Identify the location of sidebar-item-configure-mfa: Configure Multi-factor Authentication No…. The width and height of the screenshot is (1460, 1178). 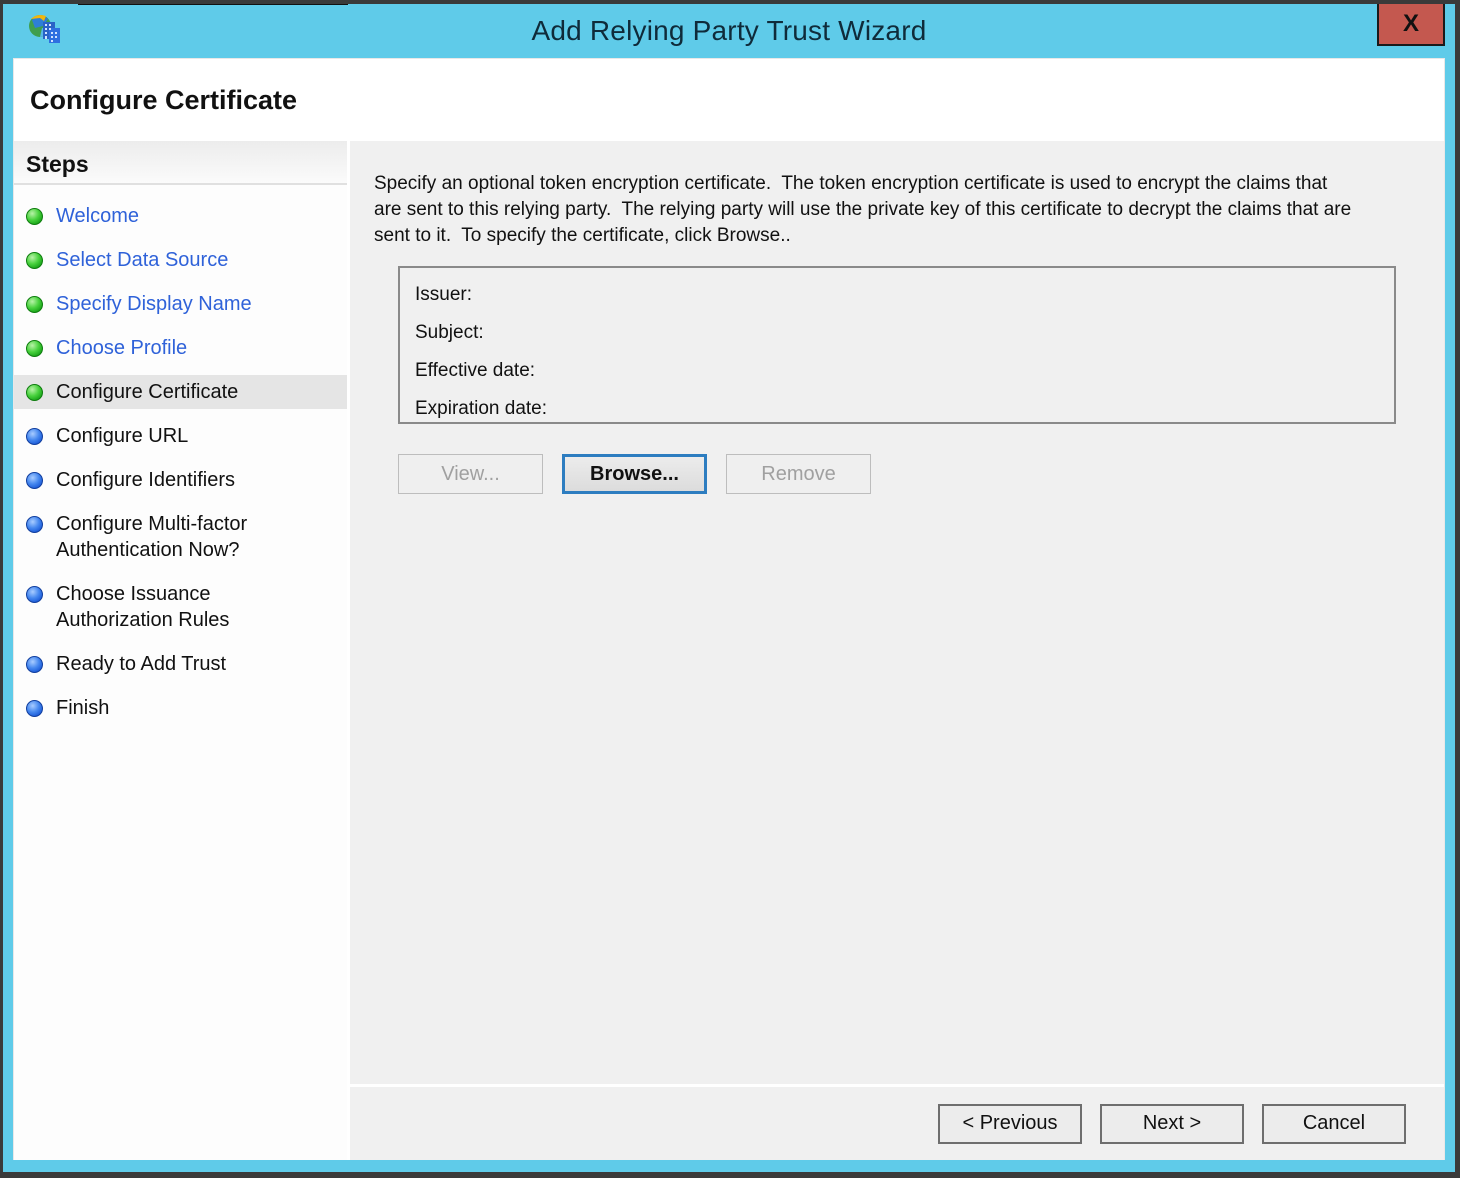
(180, 537).